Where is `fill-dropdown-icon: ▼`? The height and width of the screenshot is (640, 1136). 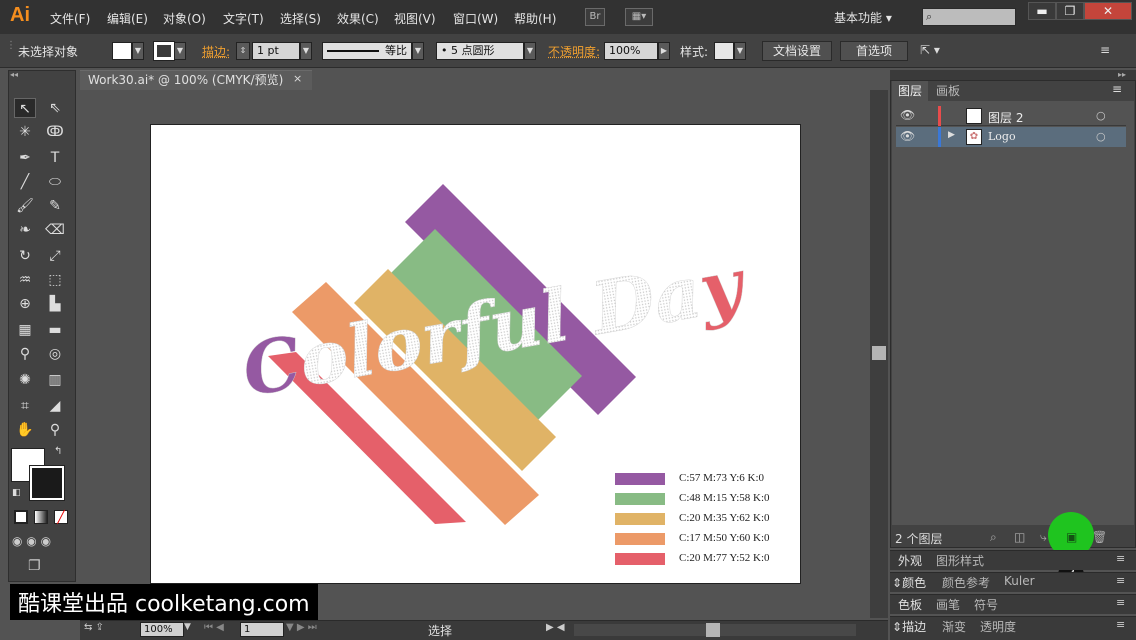 fill-dropdown-icon: ▼ is located at coordinates (138, 51).